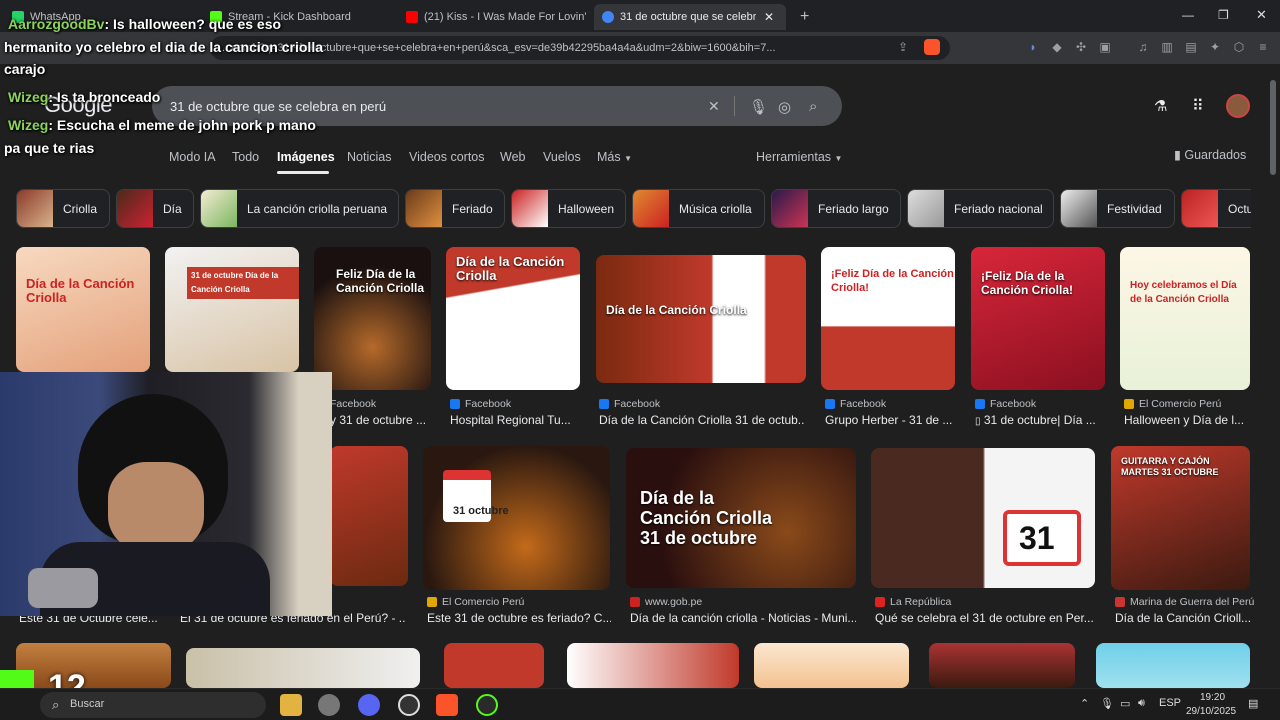 The width and height of the screenshot is (1280, 720). Describe the element at coordinates (698, 208) in the screenshot. I see `chip-musica-criolla: Música criolla` at that location.